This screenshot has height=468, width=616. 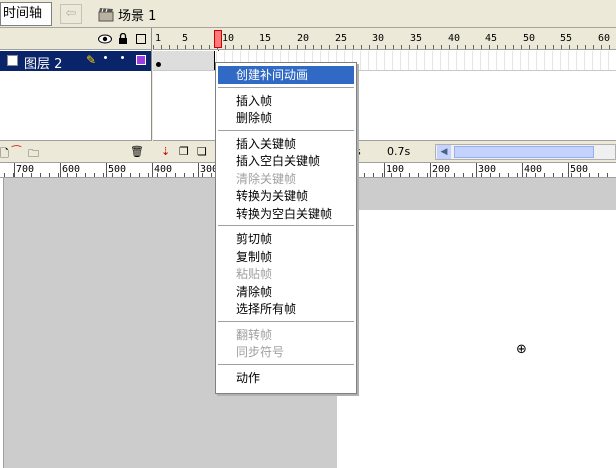 I want to click on menu-item: 清除帧, so click(x=286, y=292).